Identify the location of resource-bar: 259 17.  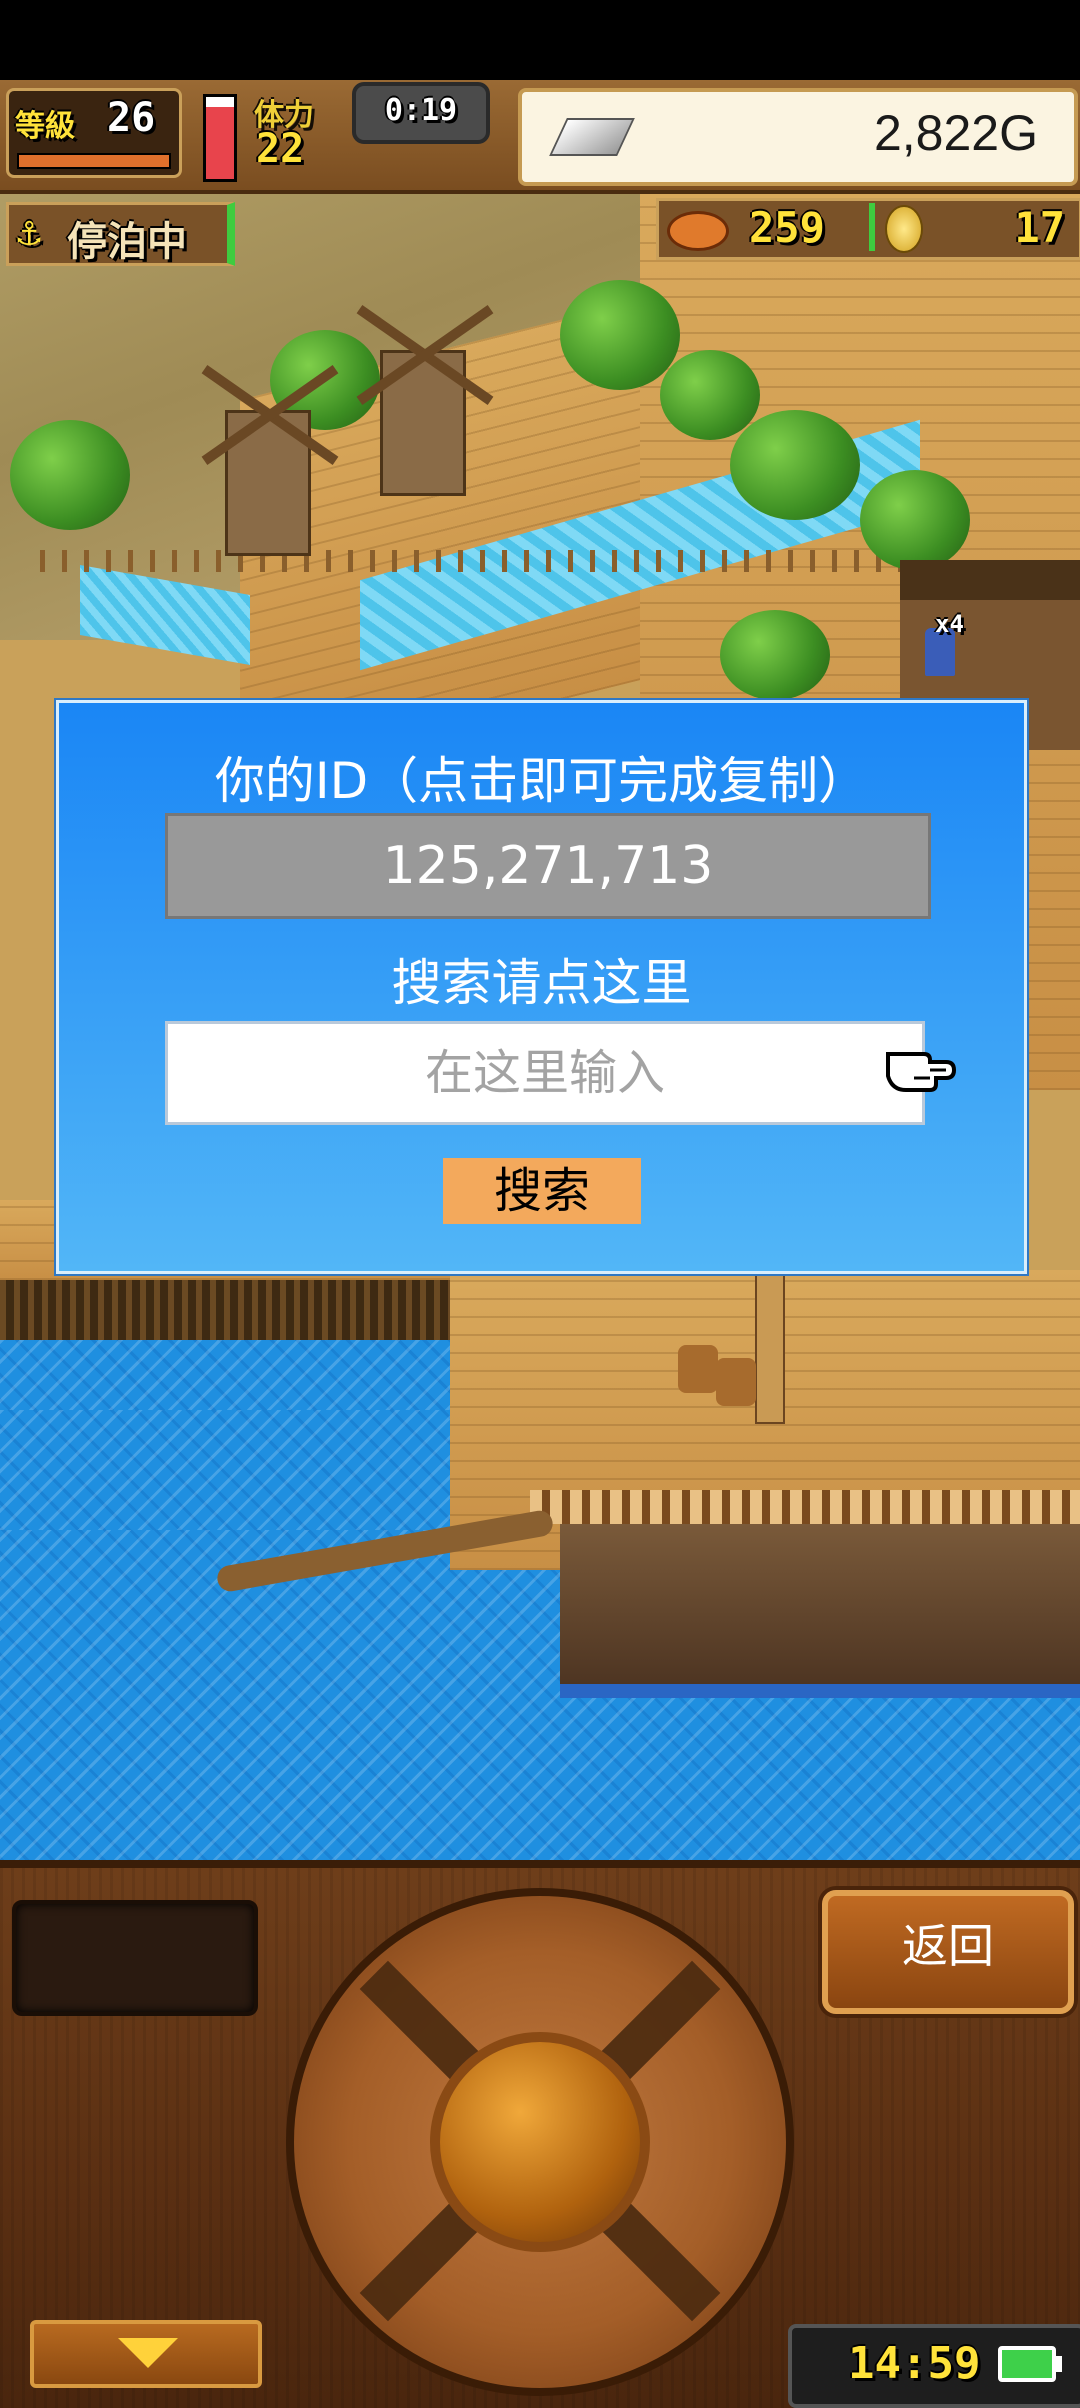
(868, 229).